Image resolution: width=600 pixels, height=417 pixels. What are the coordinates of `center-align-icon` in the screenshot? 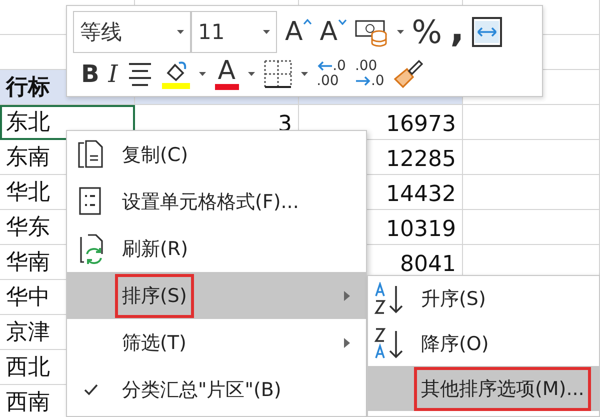 It's located at (139, 73).